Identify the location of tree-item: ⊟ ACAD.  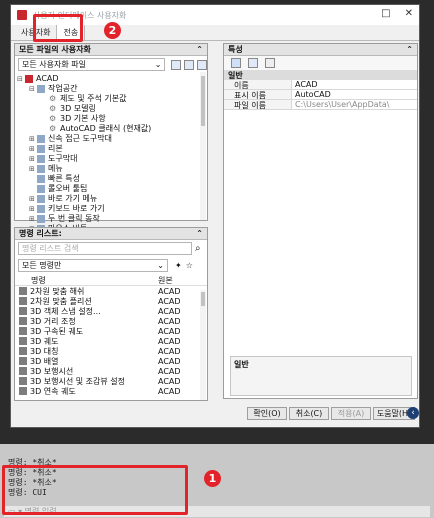
(111, 79).